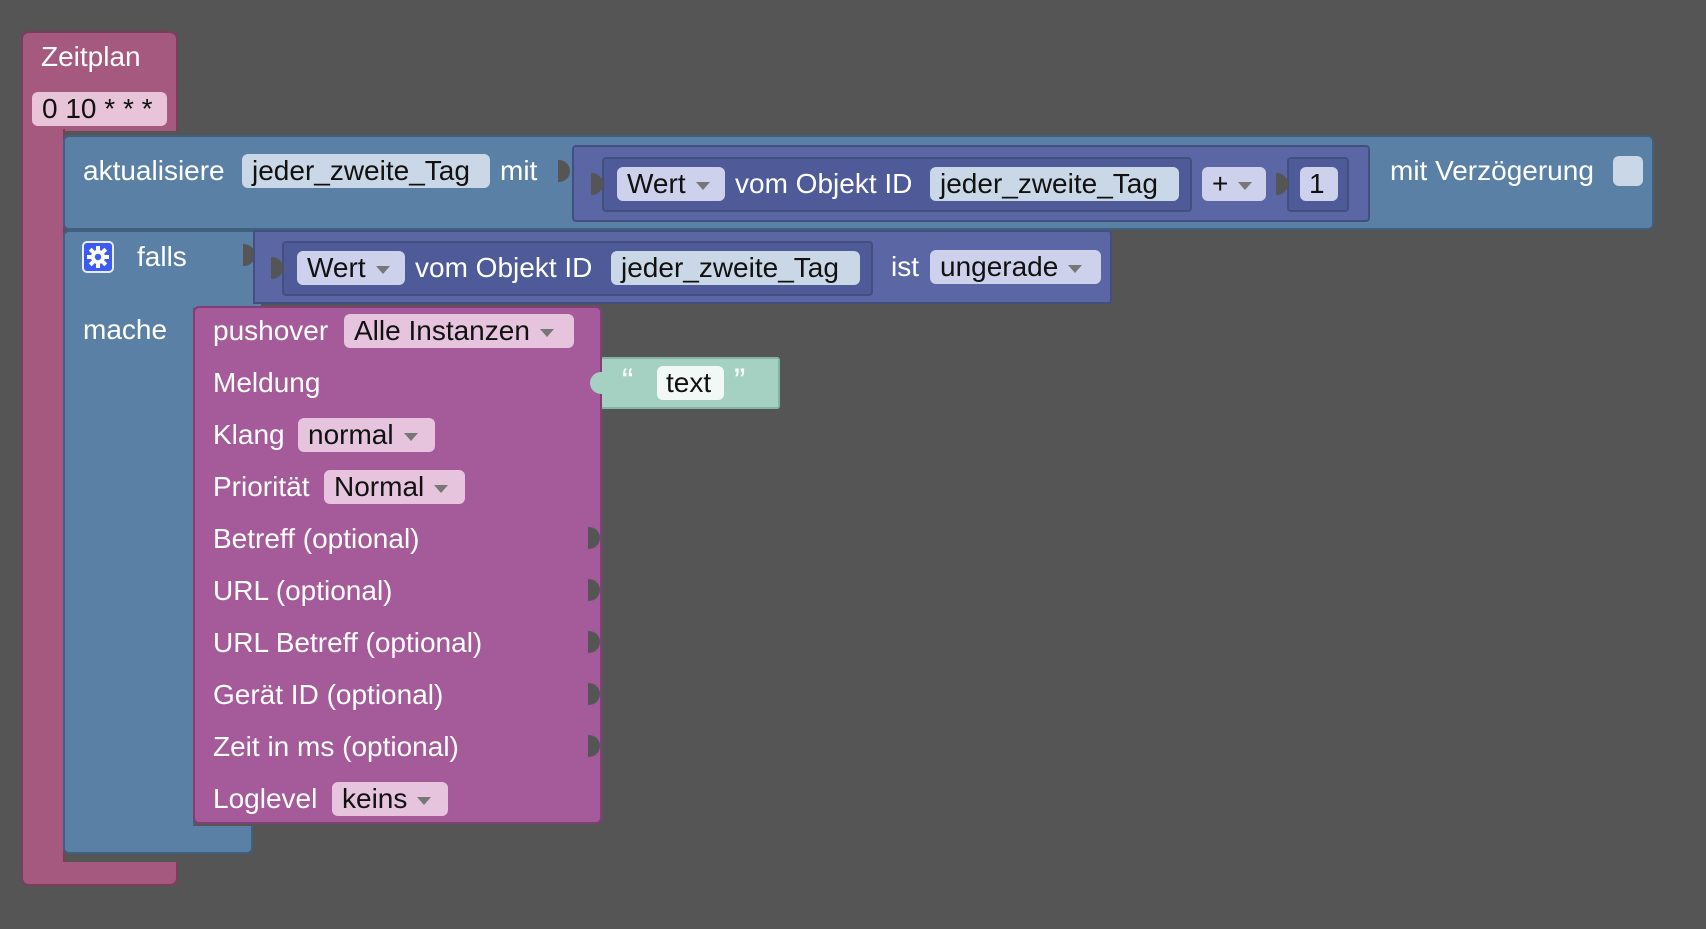  What do you see at coordinates (99, 874) in the screenshot?
I see `schedule-block-footer` at bounding box center [99, 874].